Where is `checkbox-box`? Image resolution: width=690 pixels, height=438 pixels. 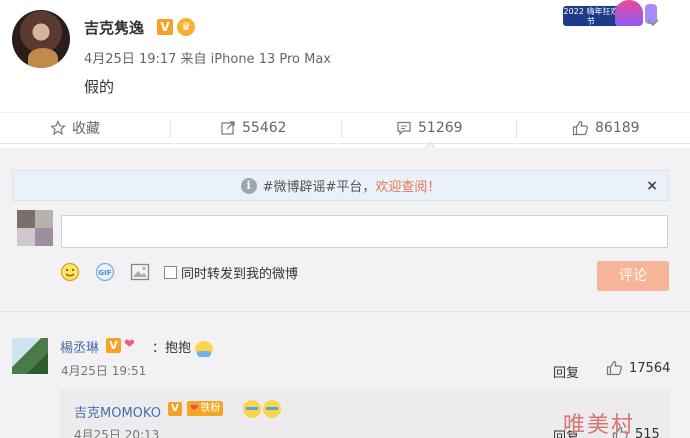 checkbox-box is located at coordinates (170, 272).